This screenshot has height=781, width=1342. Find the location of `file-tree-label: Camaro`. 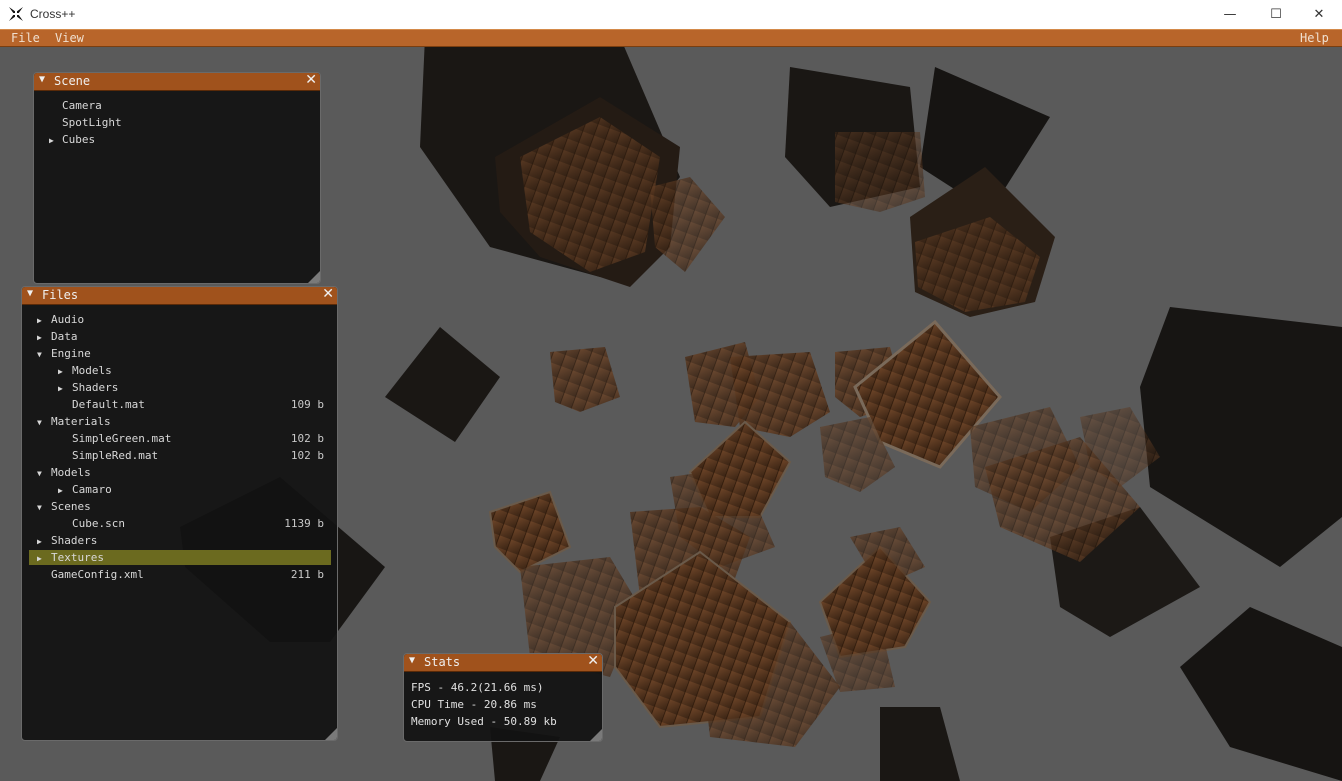

file-tree-label: Camaro is located at coordinates (92, 489).